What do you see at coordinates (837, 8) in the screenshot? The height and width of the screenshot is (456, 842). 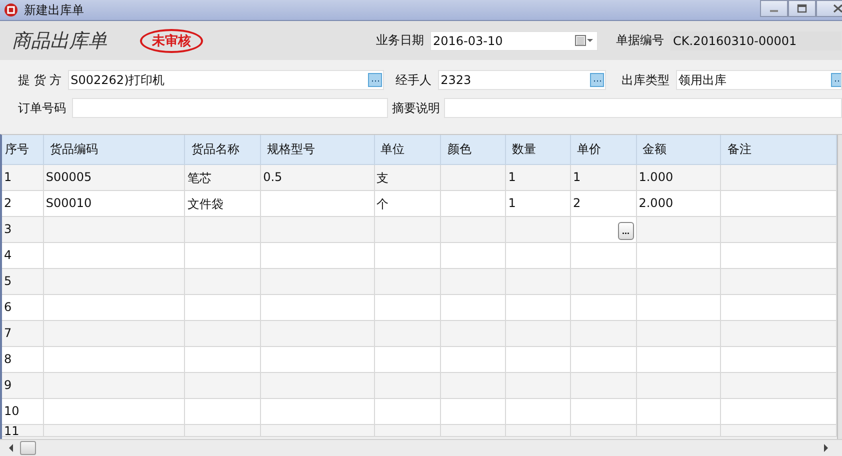 I see `close-icon` at bounding box center [837, 8].